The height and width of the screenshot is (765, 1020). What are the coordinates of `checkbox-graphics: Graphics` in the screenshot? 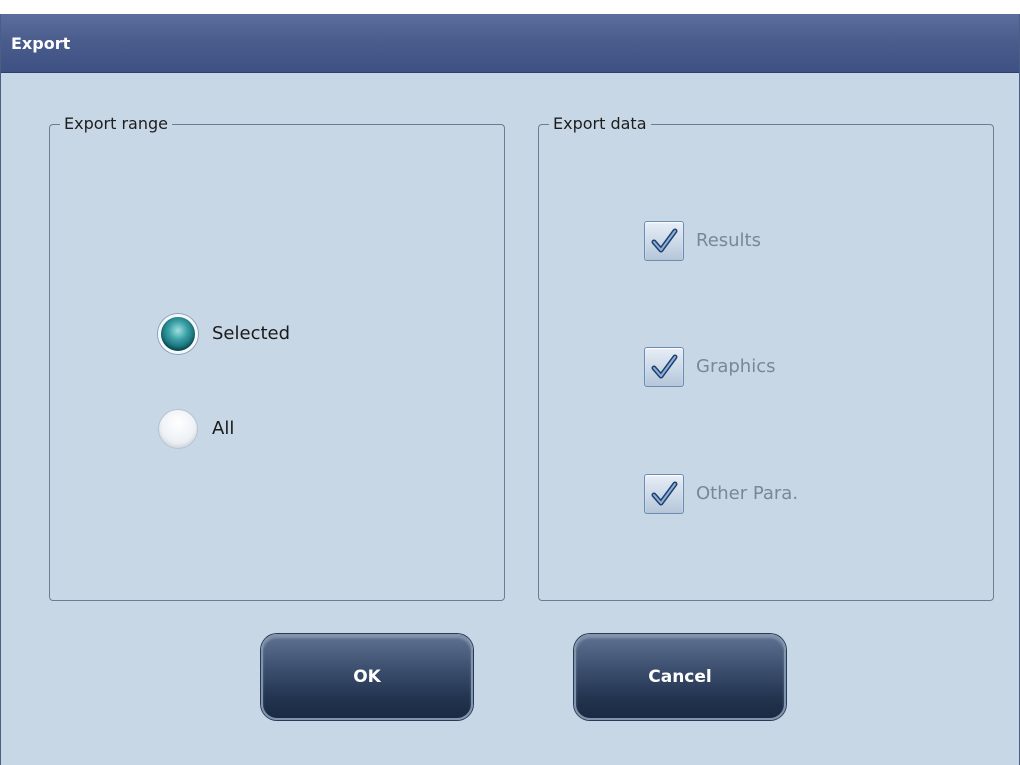 It's located at (710, 367).